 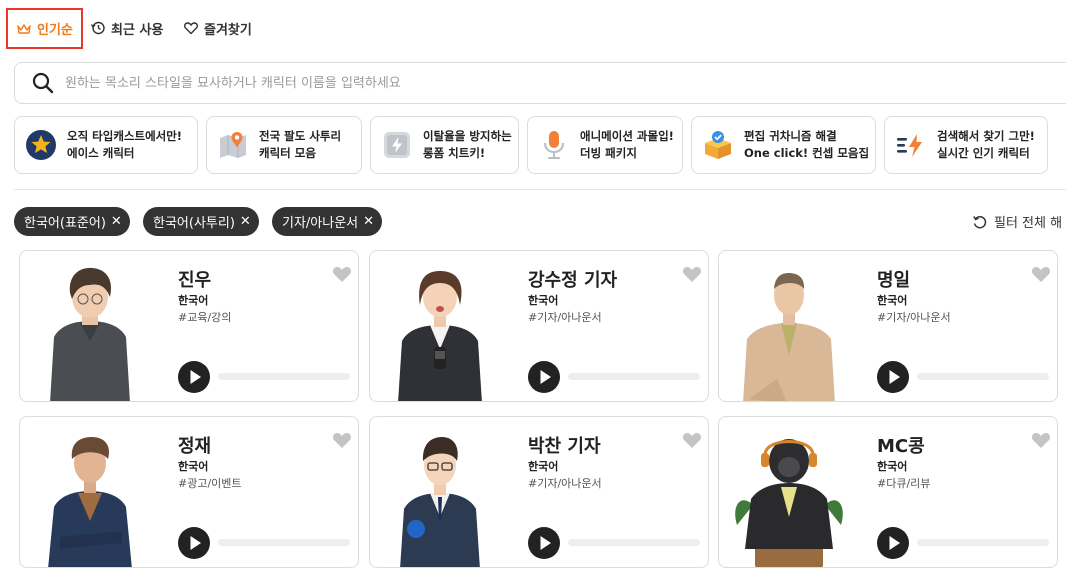 I want to click on quick-line1: 전국 팔도 사투리, so click(x=300, y=136).